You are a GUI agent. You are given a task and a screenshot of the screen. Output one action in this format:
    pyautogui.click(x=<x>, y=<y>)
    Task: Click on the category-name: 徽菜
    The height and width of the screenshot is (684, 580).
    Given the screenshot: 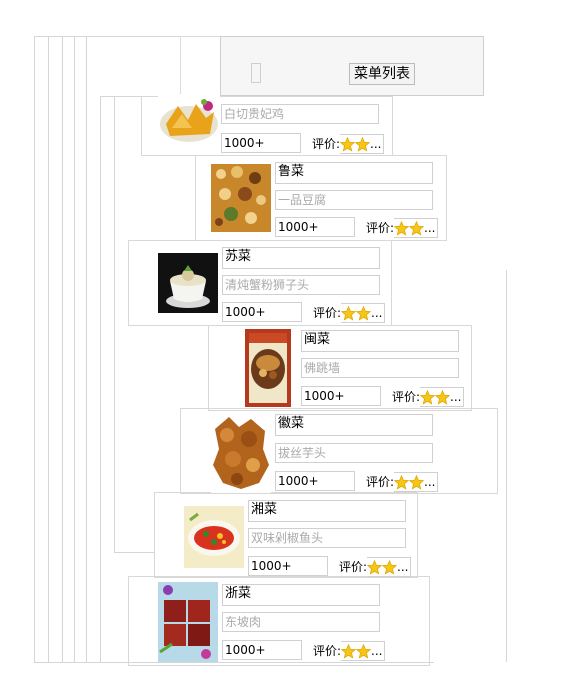 What is the action you would take?
    pyautogui.click(x=354, y=425)
    